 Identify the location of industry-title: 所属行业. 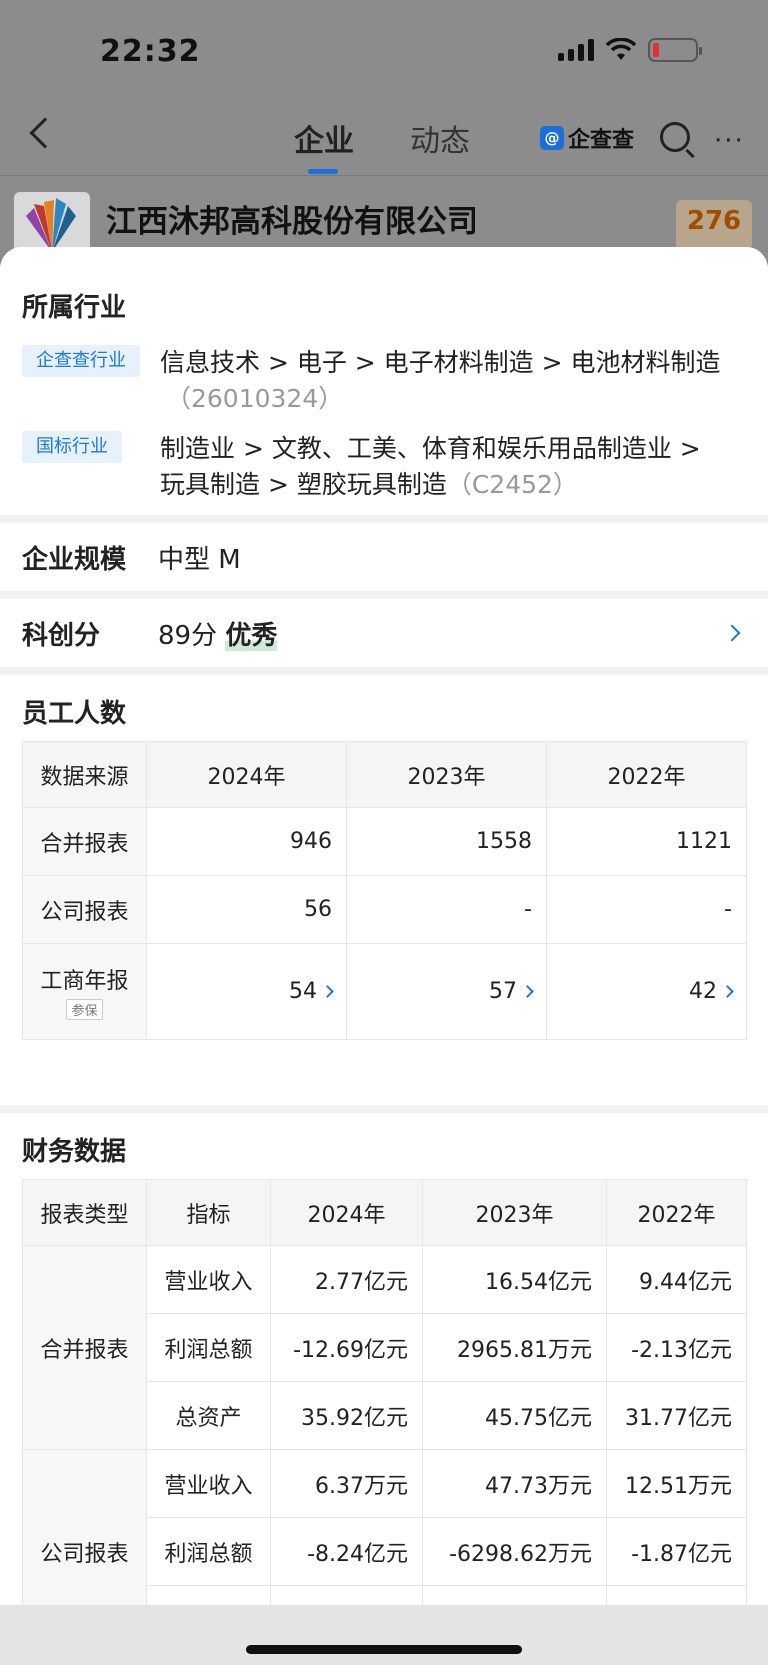
(74, 308).